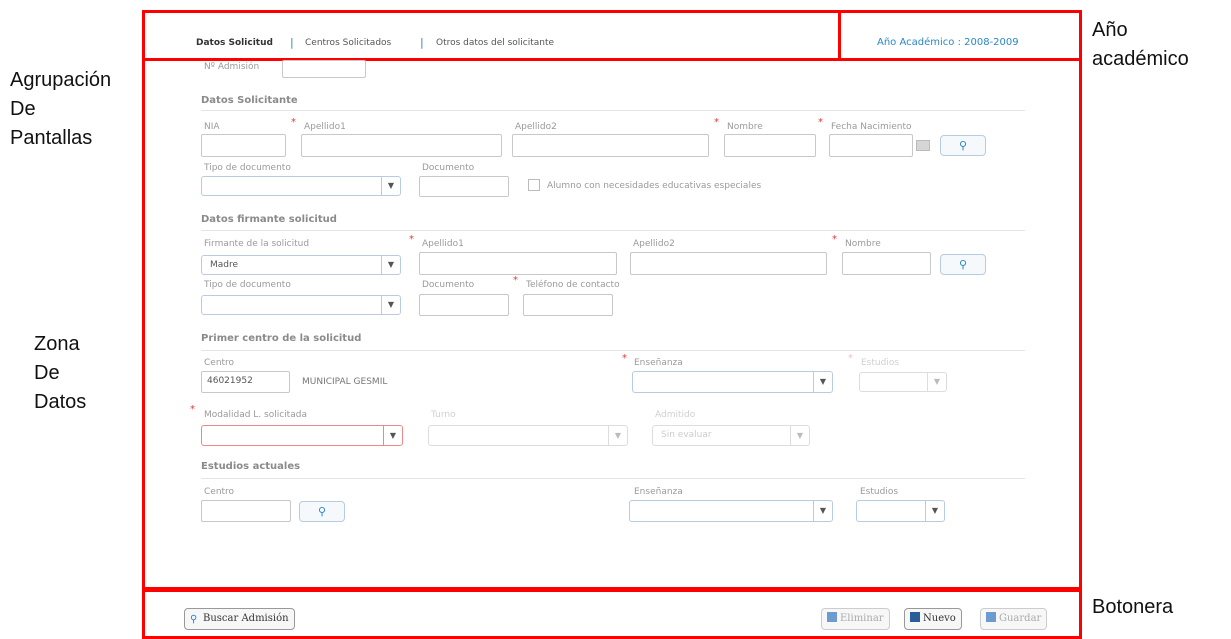 This screenshot has width=1231, height=639. What do you see at coordinates (345, 382) in the screenshot?
I see `centro-name: MUNICIPAL GESMIL` at bounding box center [345, 382].